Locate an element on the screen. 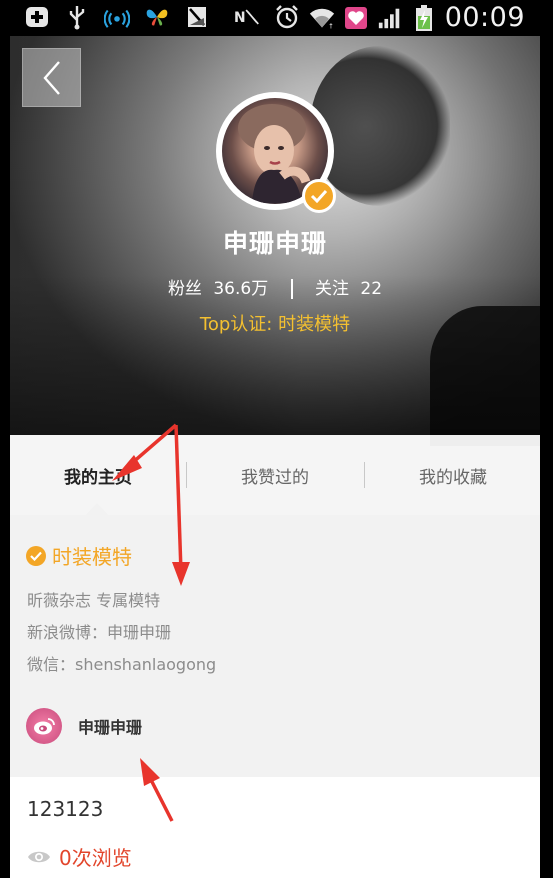  profession-title: 时装模特 is located at coordinates (92, 557).